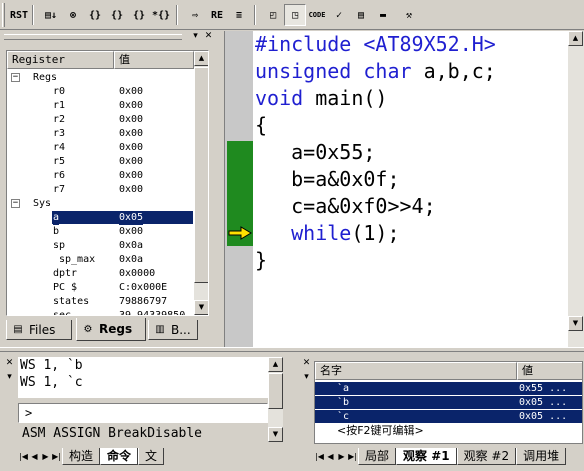 The image size is (584, 471). What do you see at coordinates (195, 37) in the screenshot?
I see `pane-pin-icon: ▾` at bounding box center [195, 37].